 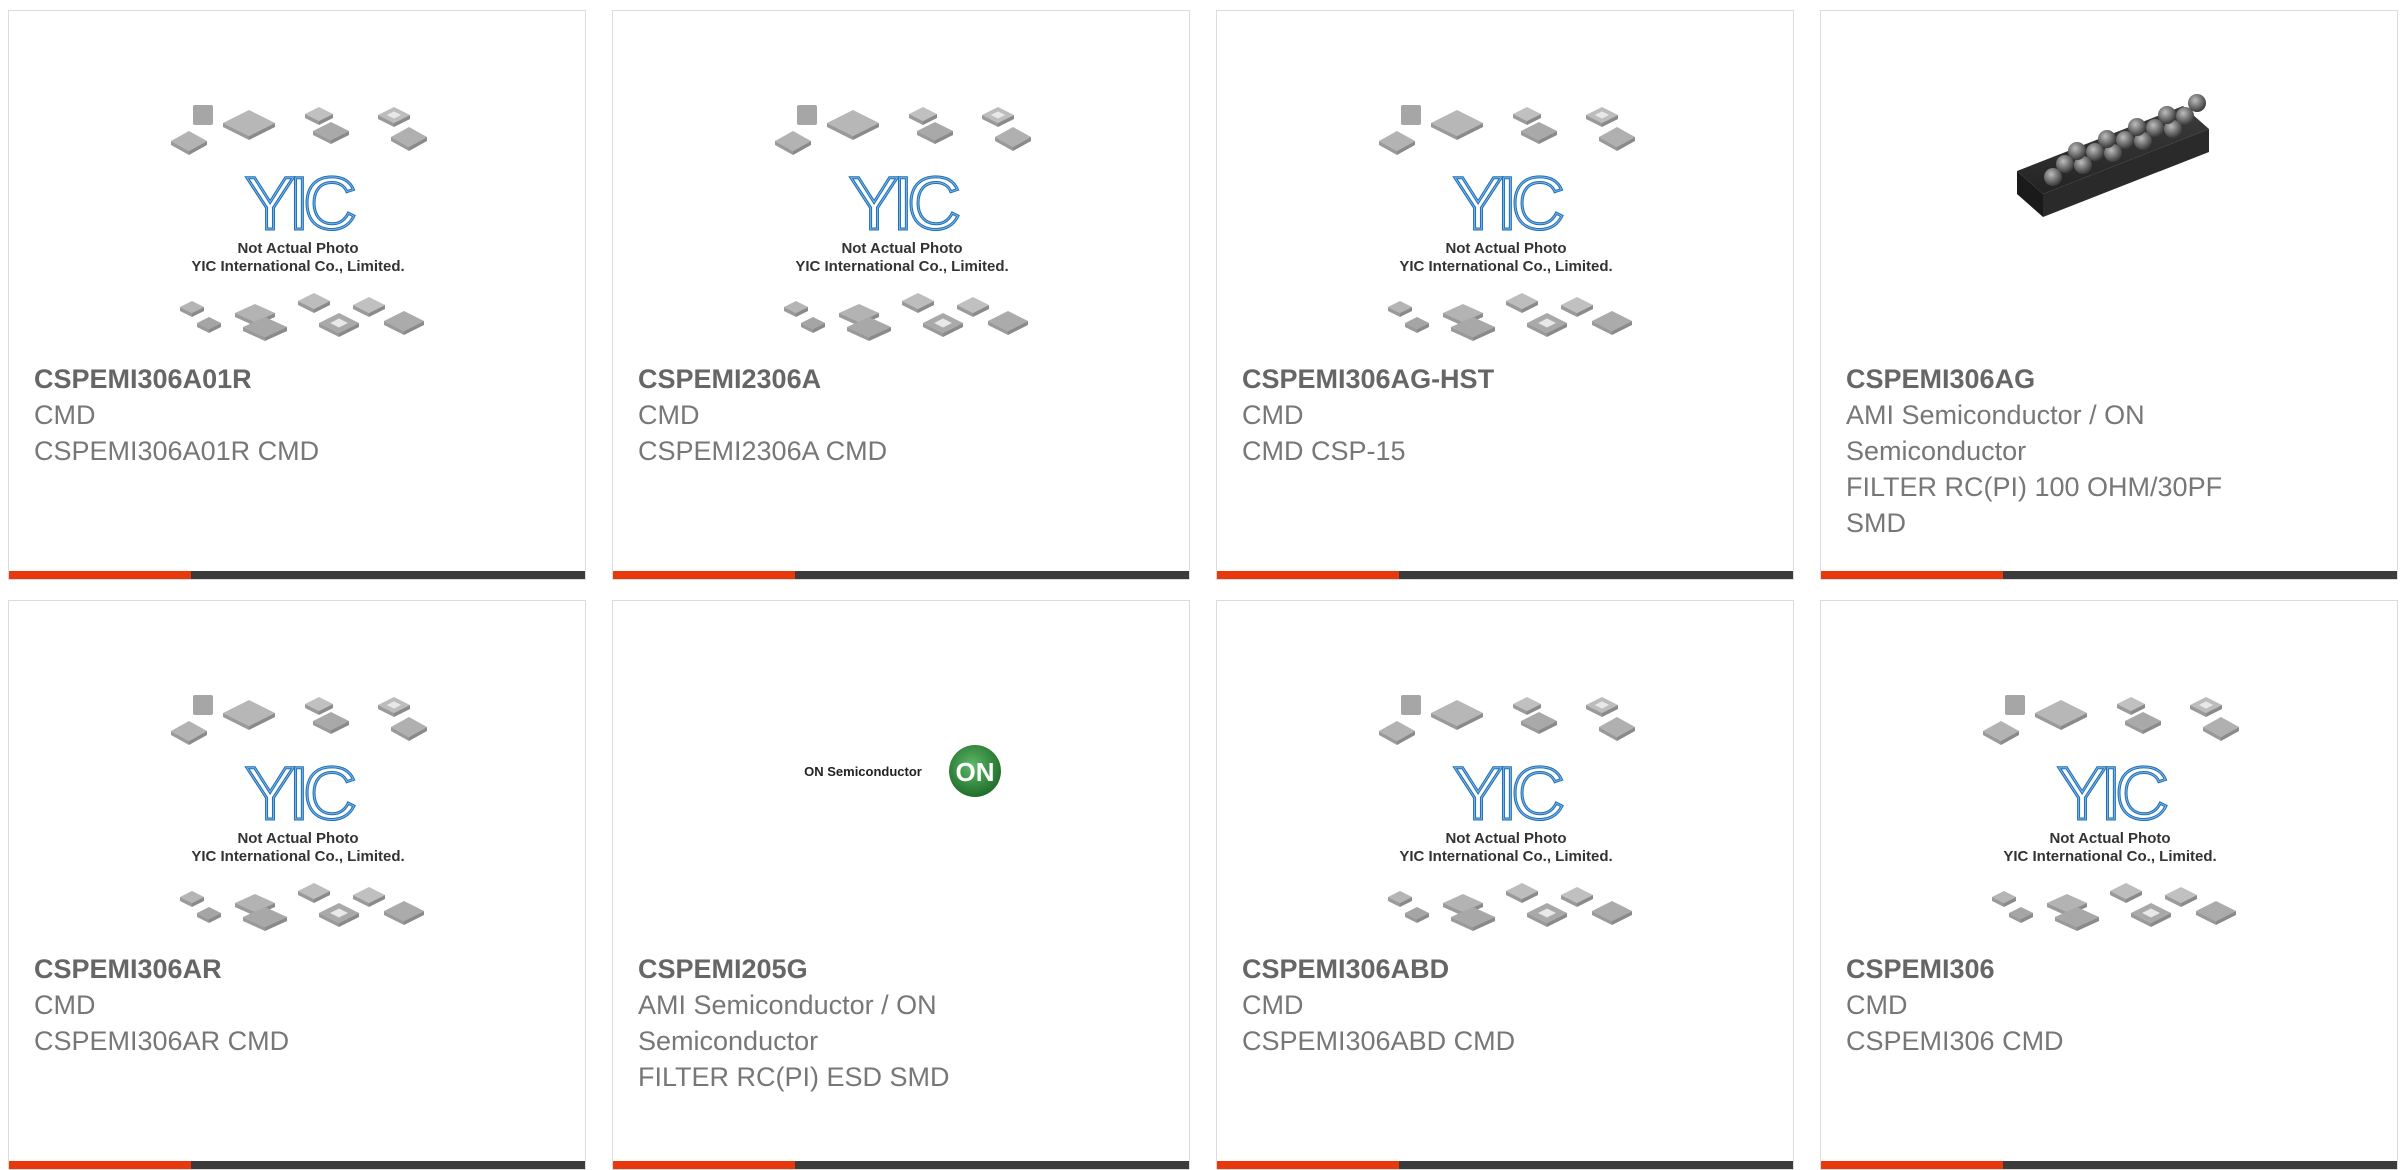 I want to click on part-number: CSPEMI306AG-HST, so click(x=1505, y=379).